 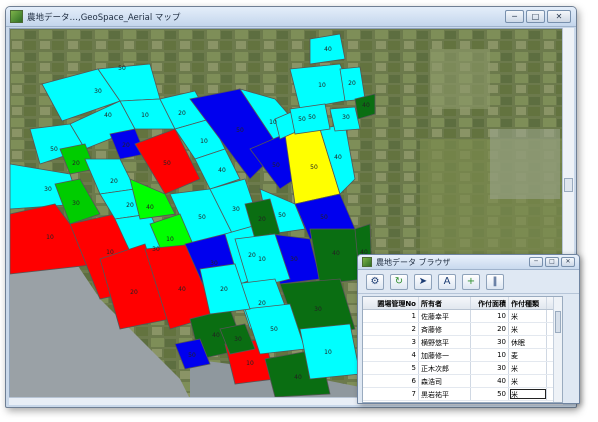 I want to click on table-header: 圃場管理No 所有者 作付面積 作付種類, so click(x=462, y=303).